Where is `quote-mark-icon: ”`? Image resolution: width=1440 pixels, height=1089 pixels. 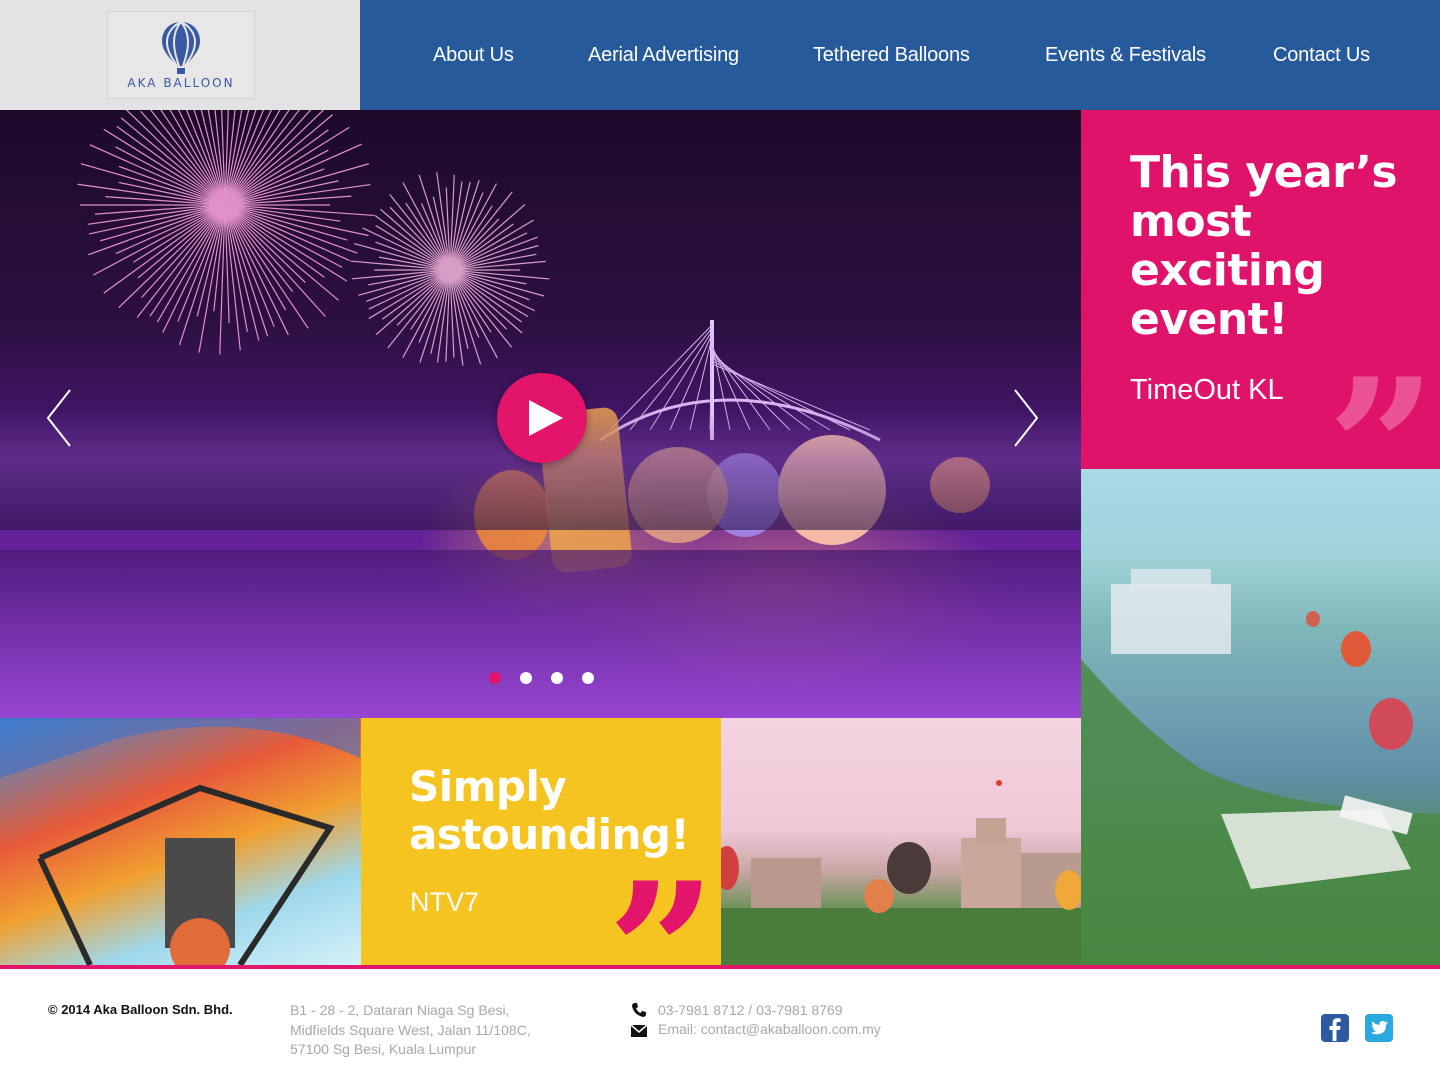
quote-mark-icon: ” is located at coordinates (662, 952).